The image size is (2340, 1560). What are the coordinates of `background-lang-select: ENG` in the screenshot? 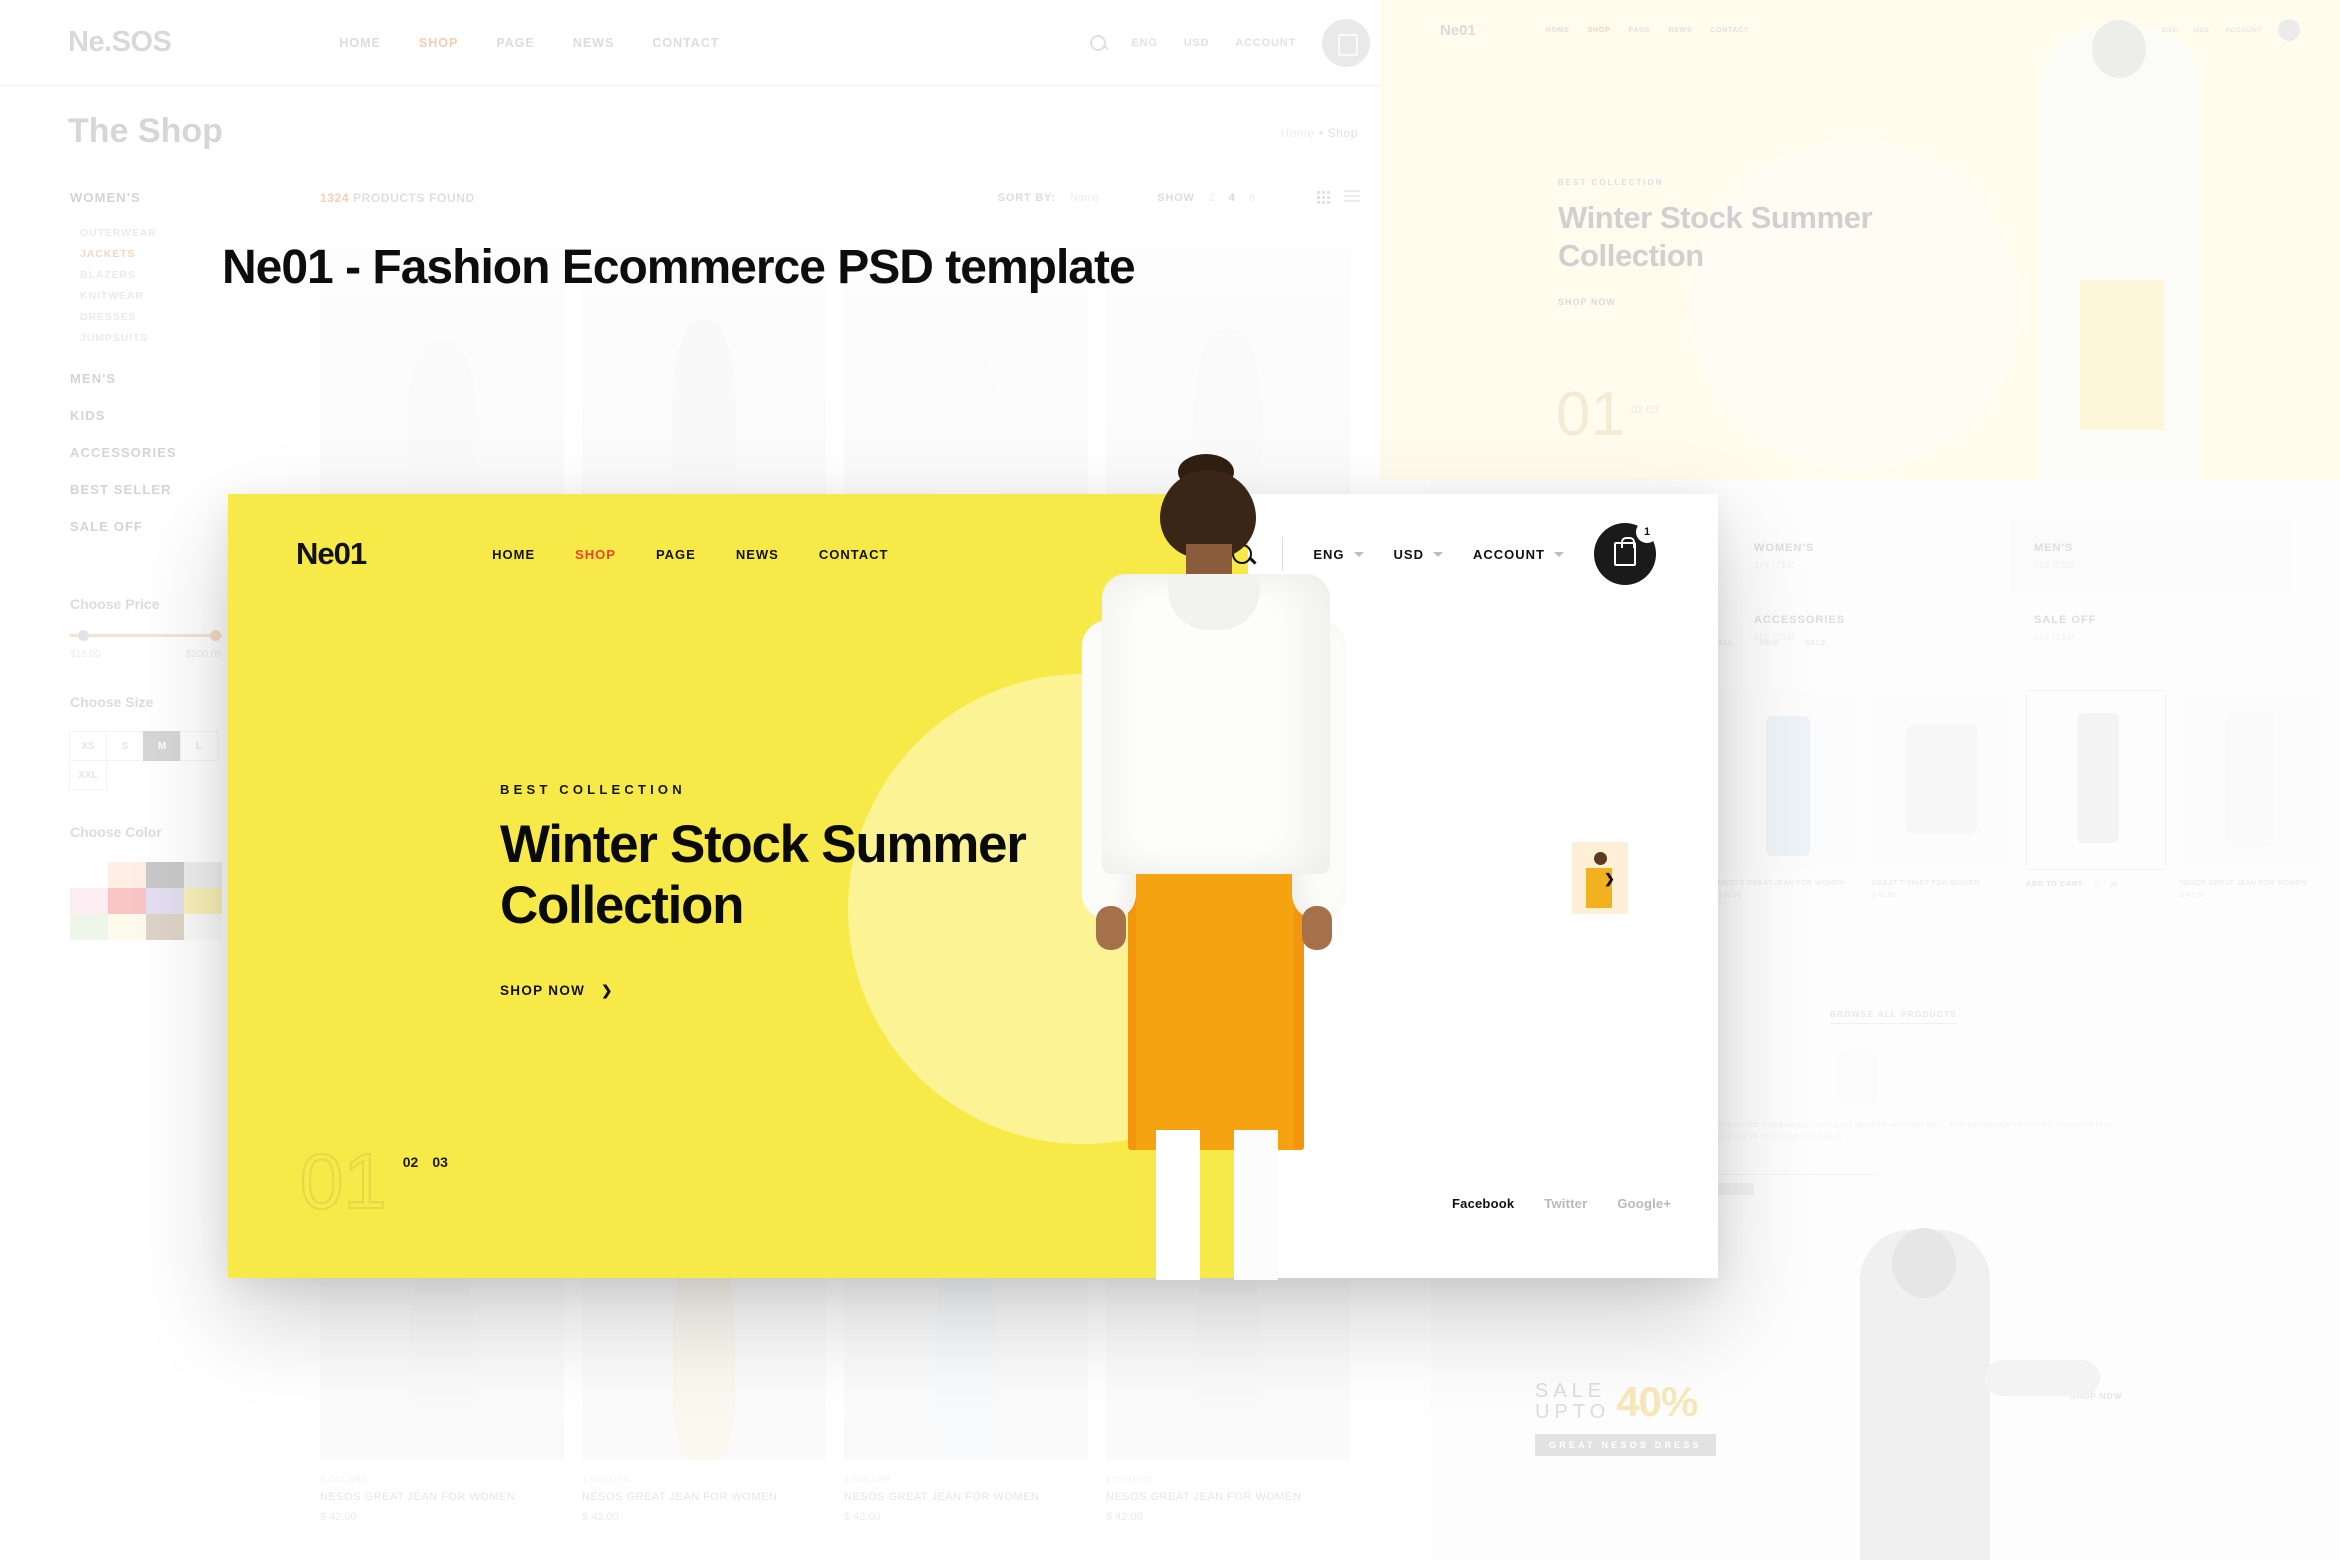 It's located at (1145, 43).